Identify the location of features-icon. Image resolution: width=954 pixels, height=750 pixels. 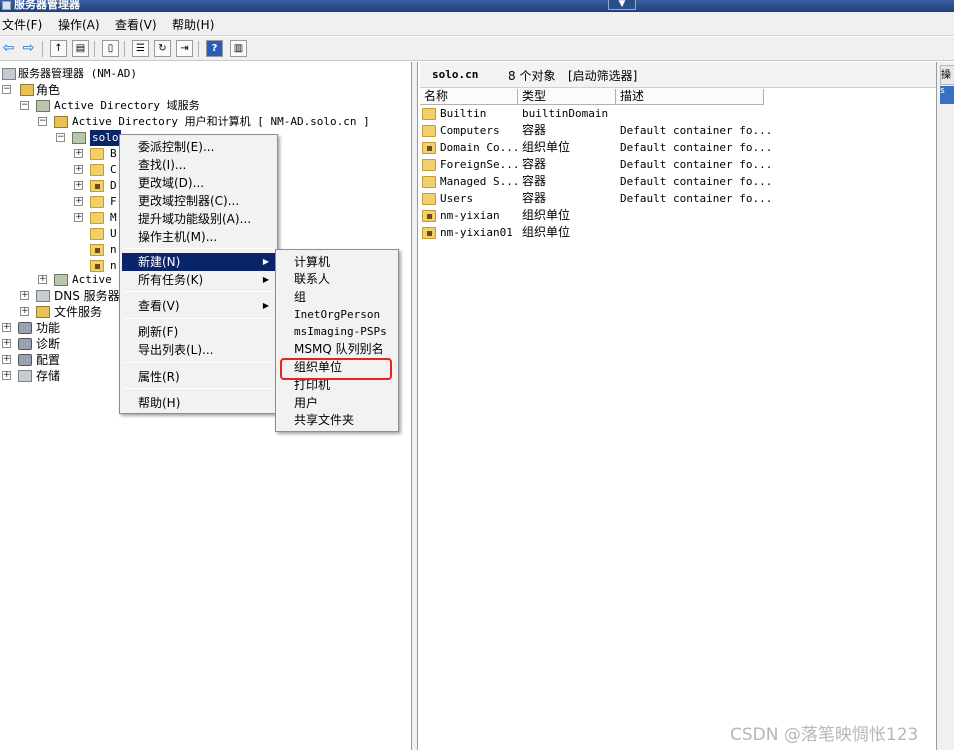
(25, 328).